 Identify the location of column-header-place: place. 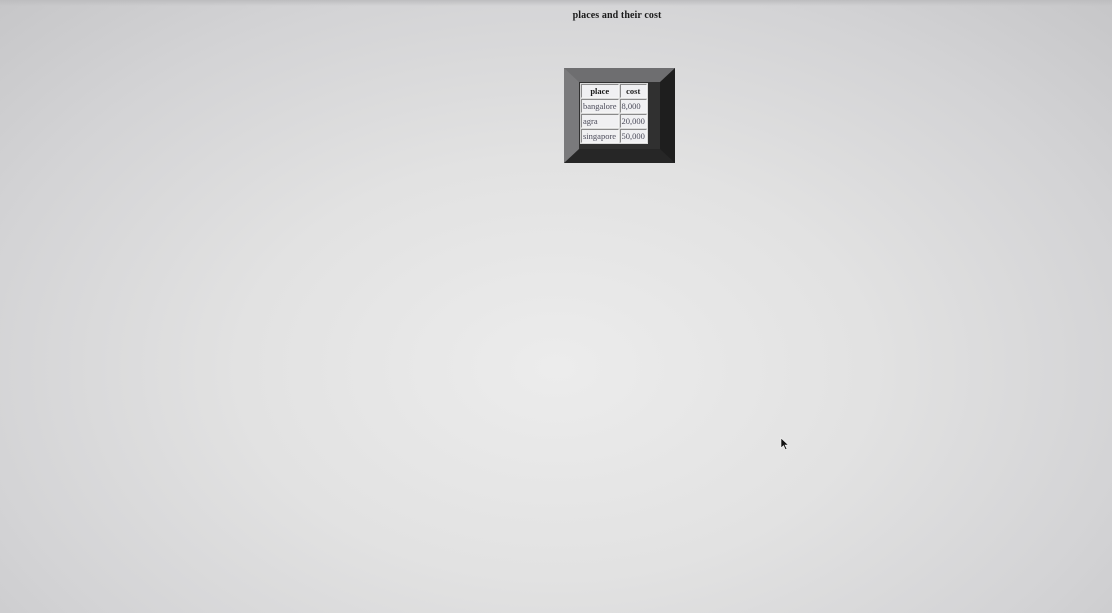
(600, 91).